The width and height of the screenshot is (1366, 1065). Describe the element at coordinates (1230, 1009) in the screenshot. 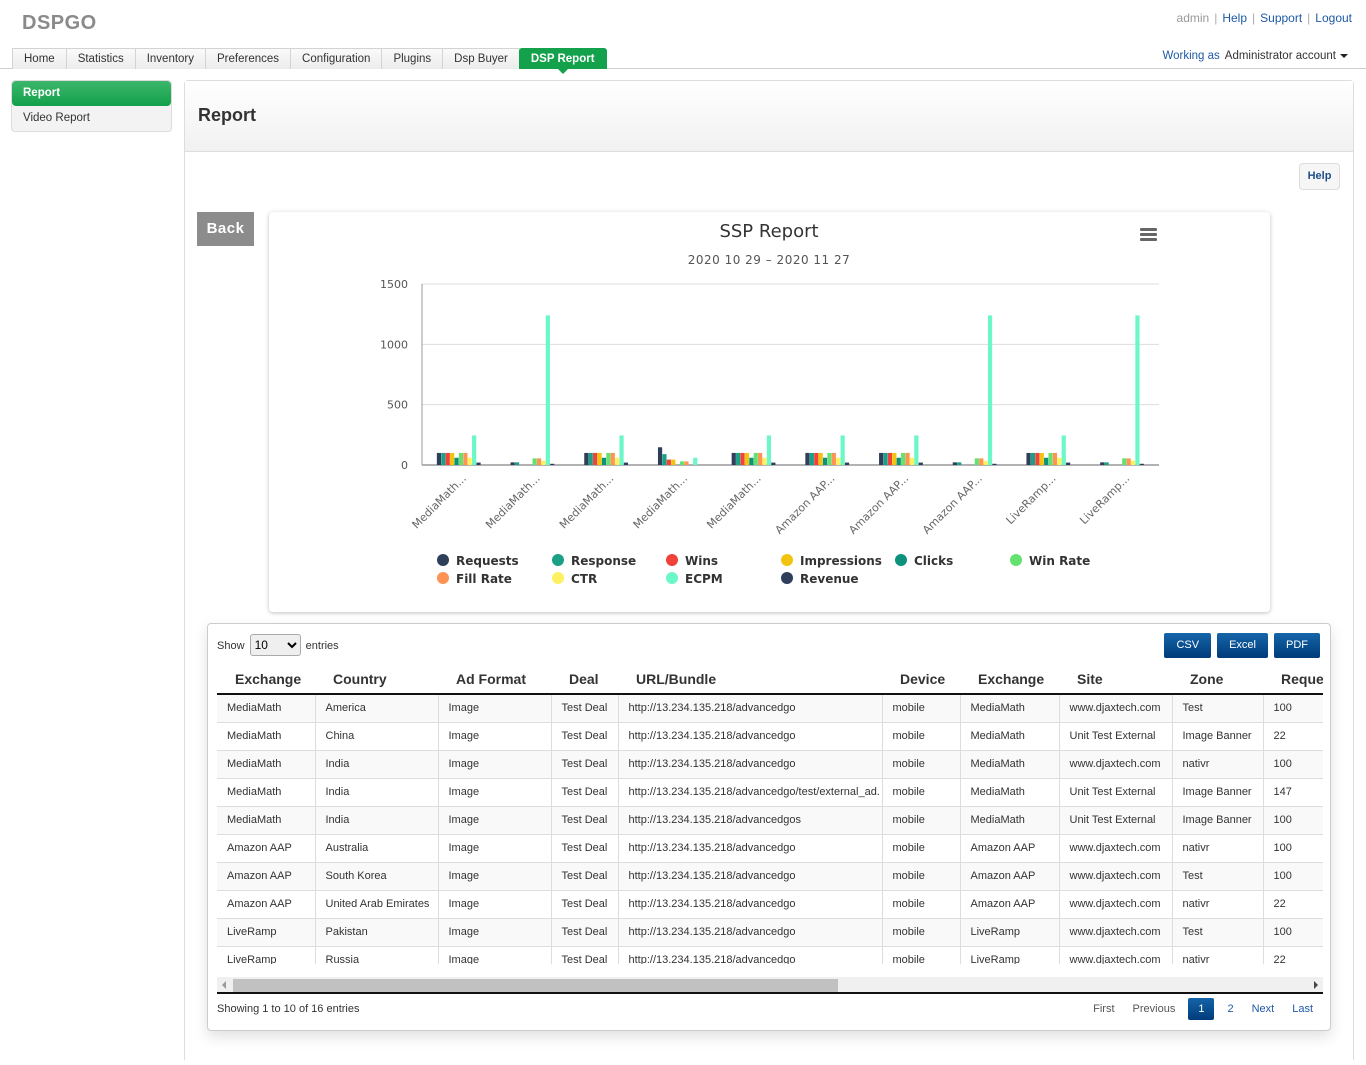

I see `page-2-button: 2` at that location.